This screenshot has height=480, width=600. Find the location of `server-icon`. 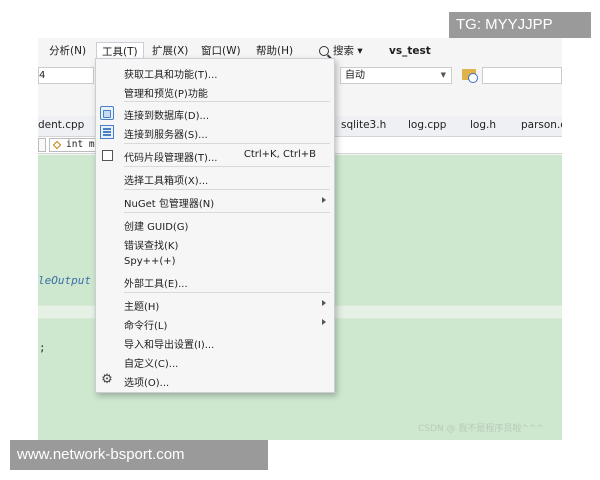

server-icon is located at coordinates (107, 132).